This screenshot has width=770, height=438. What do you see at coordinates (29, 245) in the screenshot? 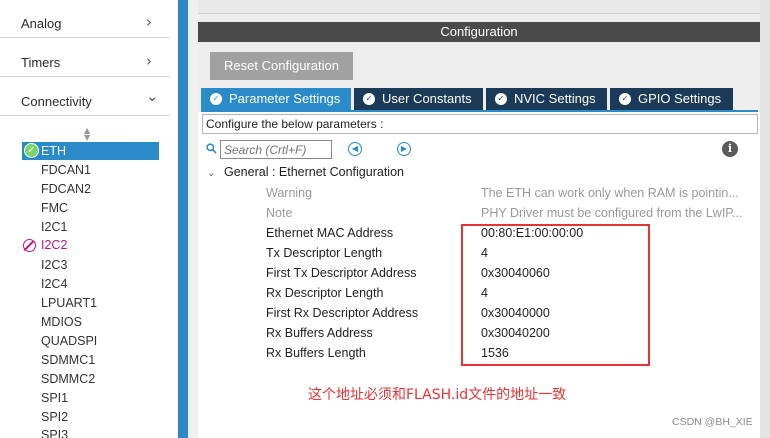
I see `disabled-icon` at bounding box center [29, 245].